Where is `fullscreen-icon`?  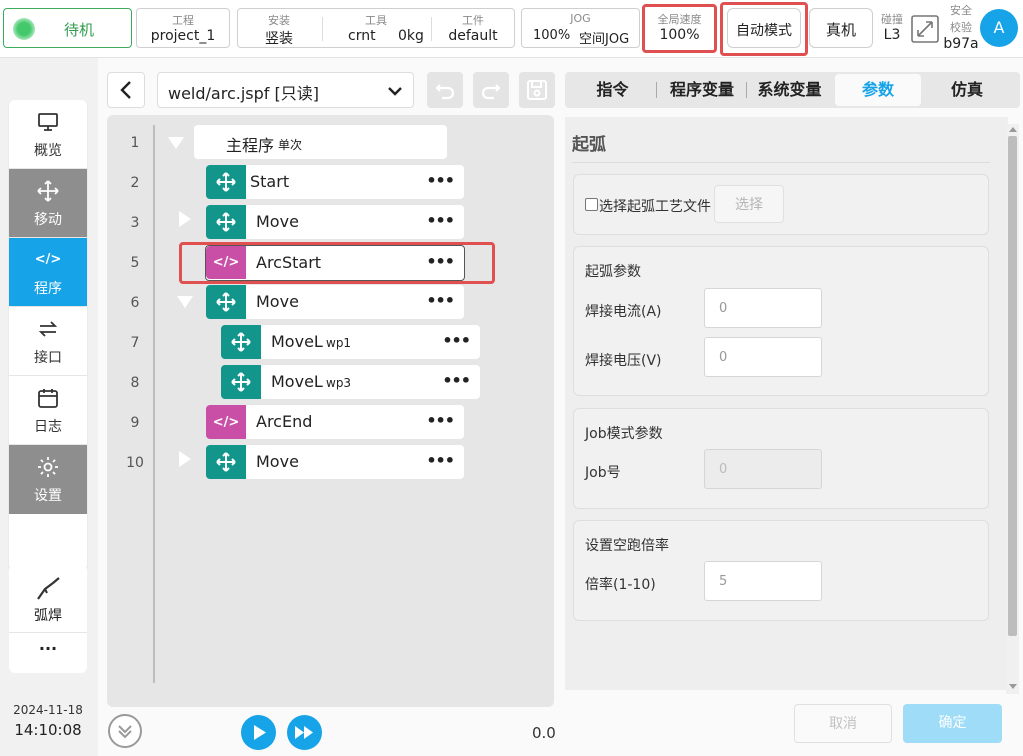 fullscreen-icon is located at coordinates (925, 29).